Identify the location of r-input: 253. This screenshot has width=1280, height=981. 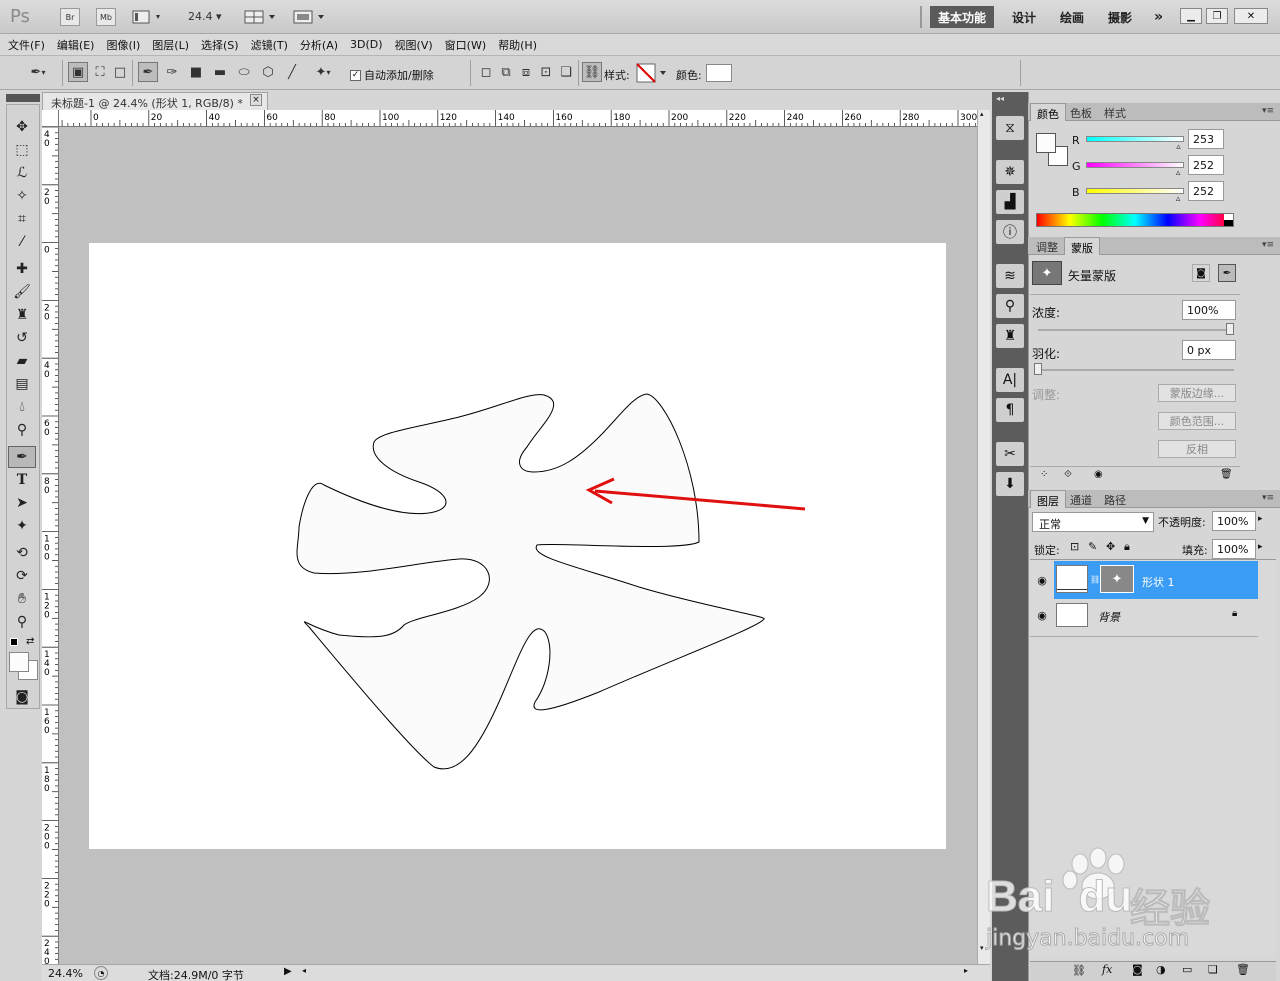
(1206, 139).